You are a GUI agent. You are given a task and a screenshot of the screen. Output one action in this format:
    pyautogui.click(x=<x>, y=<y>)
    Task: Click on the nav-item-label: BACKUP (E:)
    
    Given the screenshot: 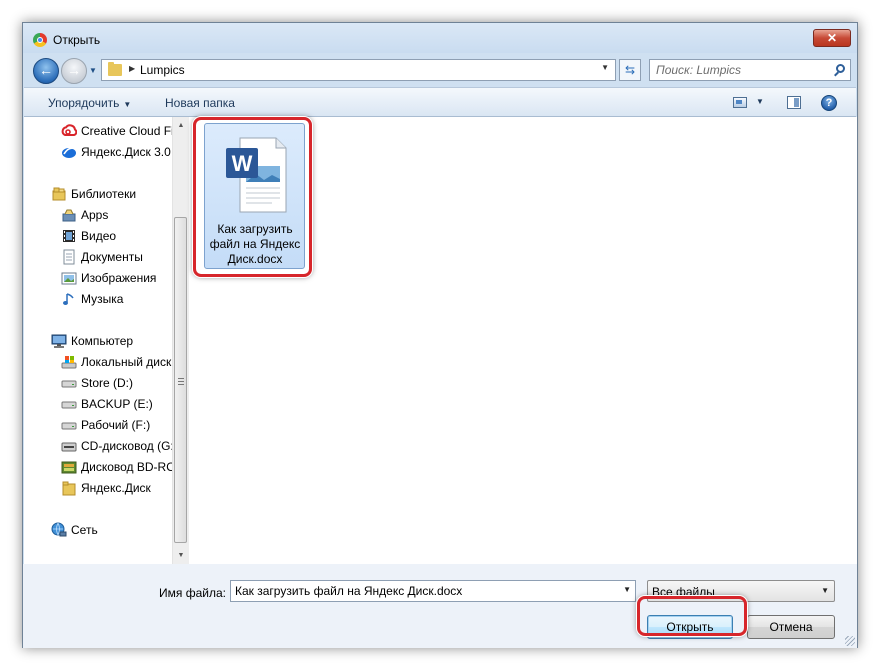 What is the action you would take?
    pyautogui.click(x=117, y=404)
    